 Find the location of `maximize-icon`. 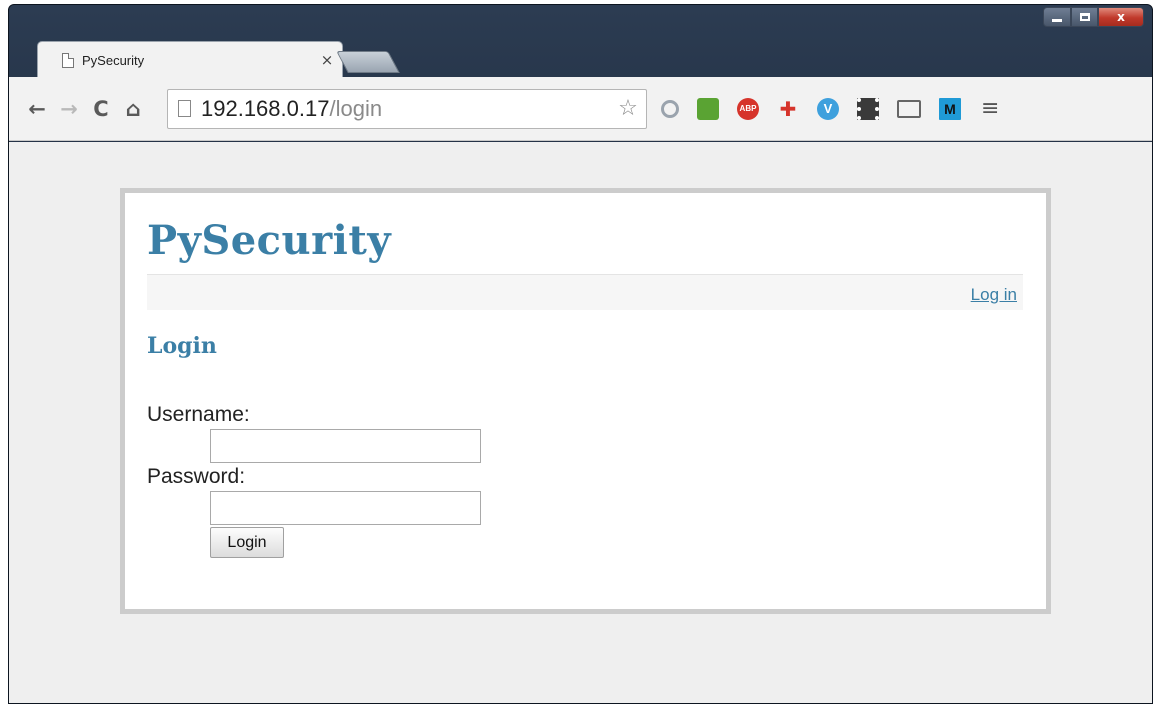

maximize-icon is located at coordinates (1084, 17).